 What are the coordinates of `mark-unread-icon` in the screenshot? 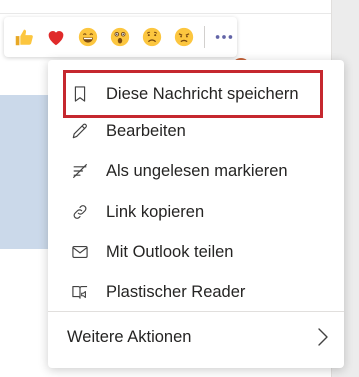 It's located at (80, 171).